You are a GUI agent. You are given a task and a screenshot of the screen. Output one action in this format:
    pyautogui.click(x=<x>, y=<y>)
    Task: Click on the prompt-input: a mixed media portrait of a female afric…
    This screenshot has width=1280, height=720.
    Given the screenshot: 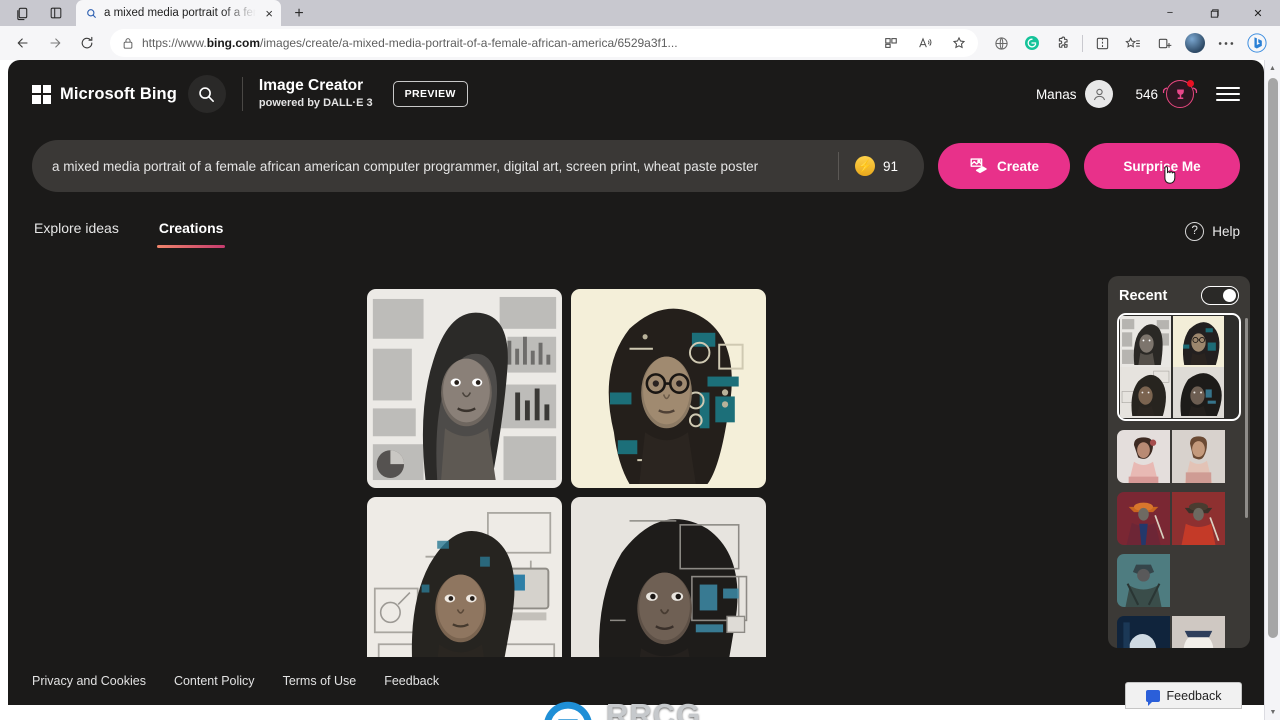 What is the action you would take?
    pyautogui.click(x=437, y=166)
    